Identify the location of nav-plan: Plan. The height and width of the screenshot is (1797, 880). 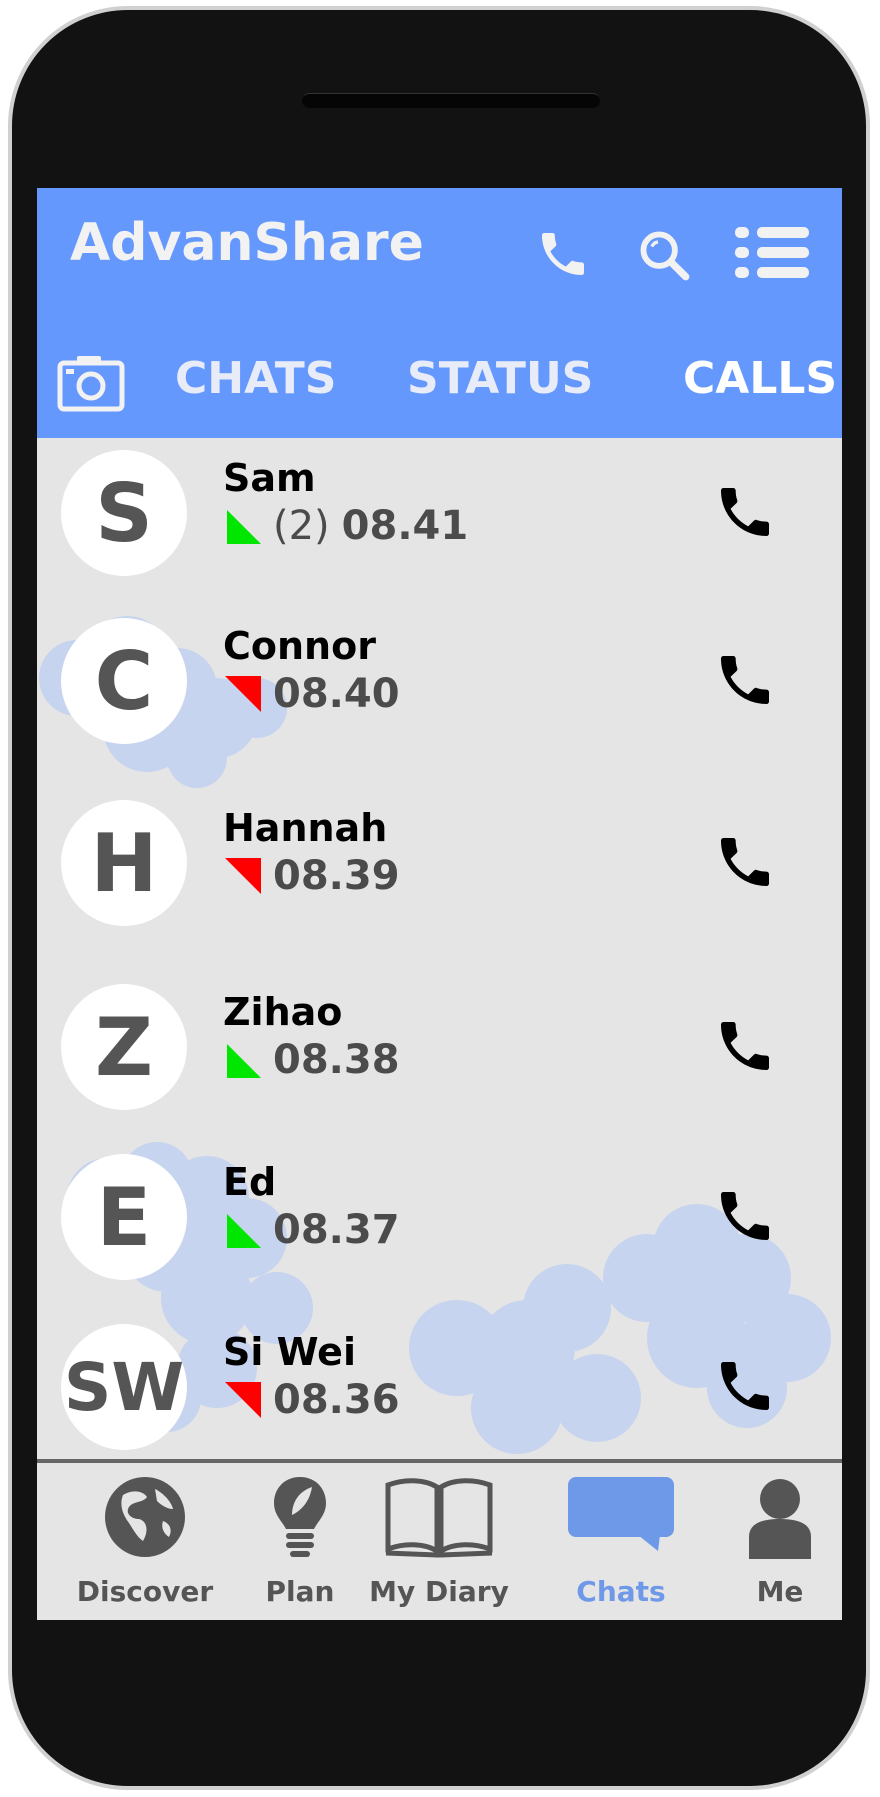
(300, 1541).